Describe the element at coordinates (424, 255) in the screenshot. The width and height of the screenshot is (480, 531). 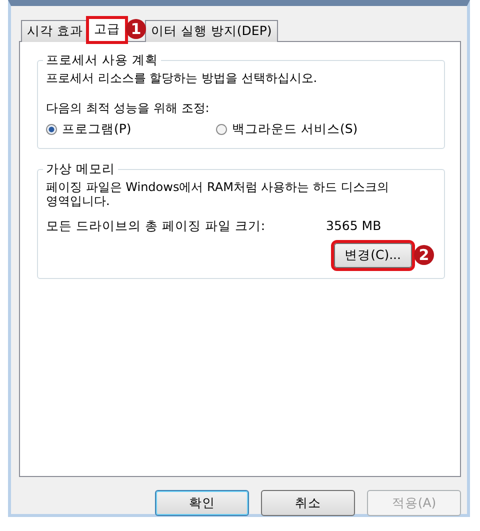
I see `number-badge: 2` at that location.